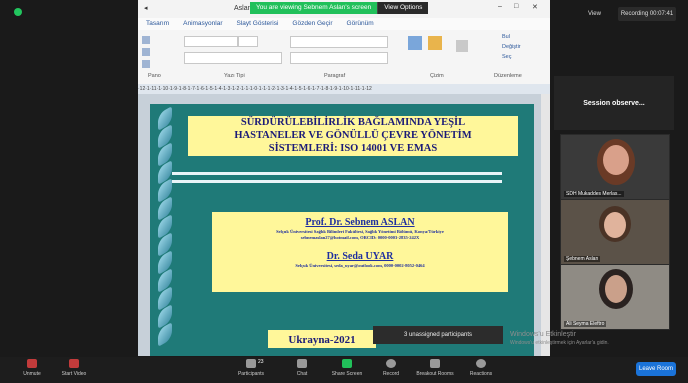  What do you see at coordinates (435, 374) in the screenshot?
I see `breakout-rooms-label: Breakout Rooms` at bounding box center [435, 374].